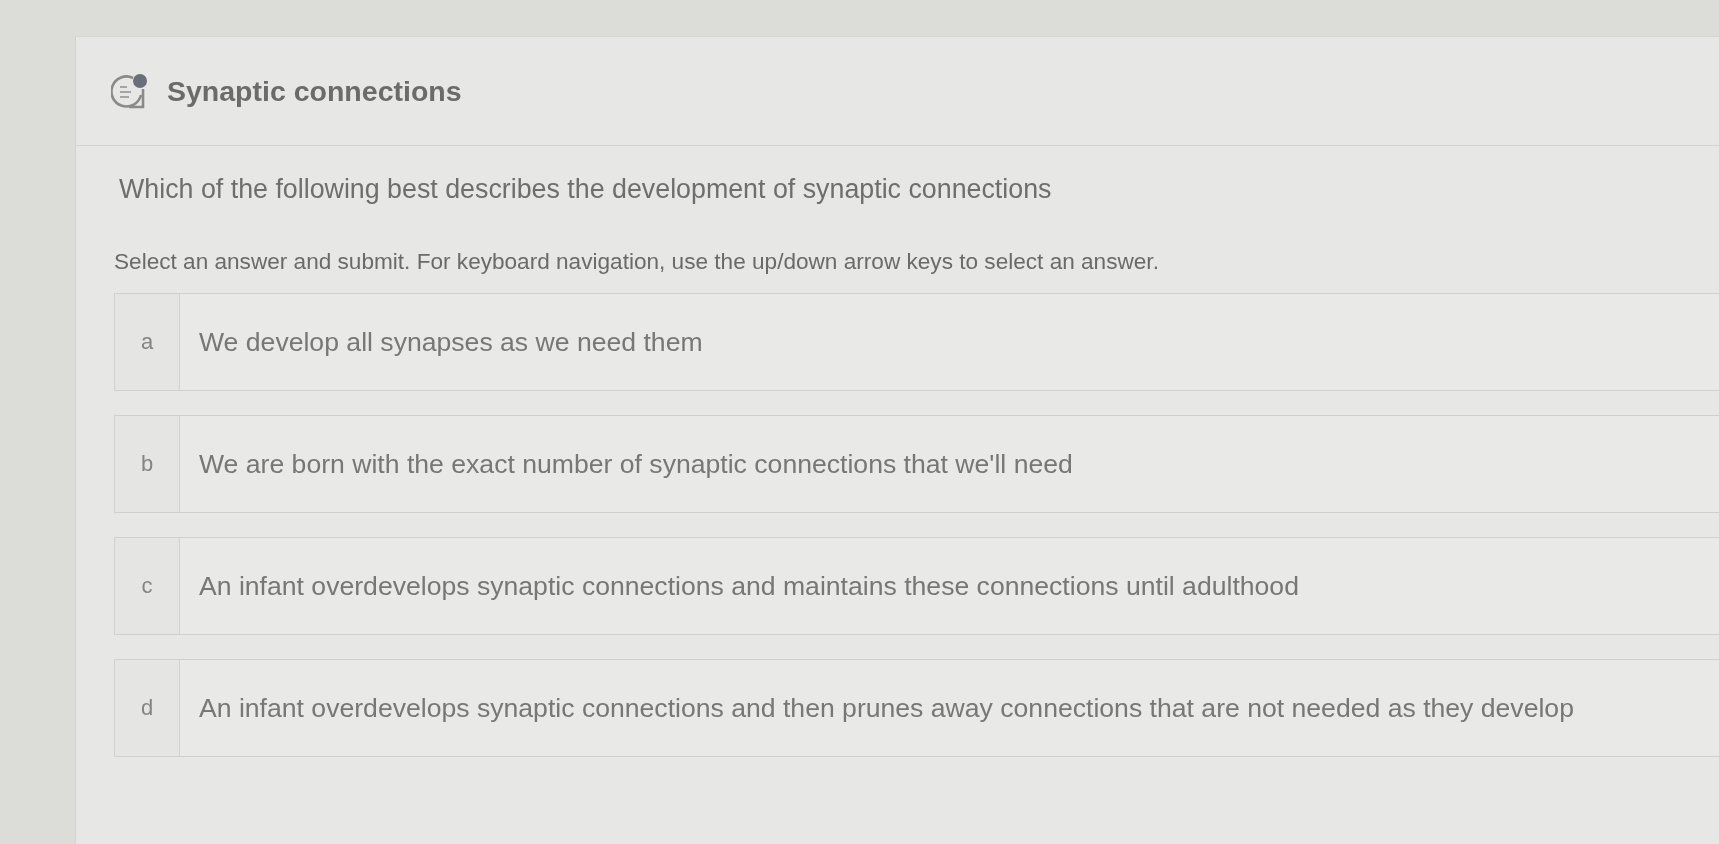 Image resolution: width=1719 pixels, height=844 pixels. Describe the element at coordinates (916, 464) in the screenshot. I see `answer-option: b We are born with the exact number of synaptic connections that we'll need` at that location.